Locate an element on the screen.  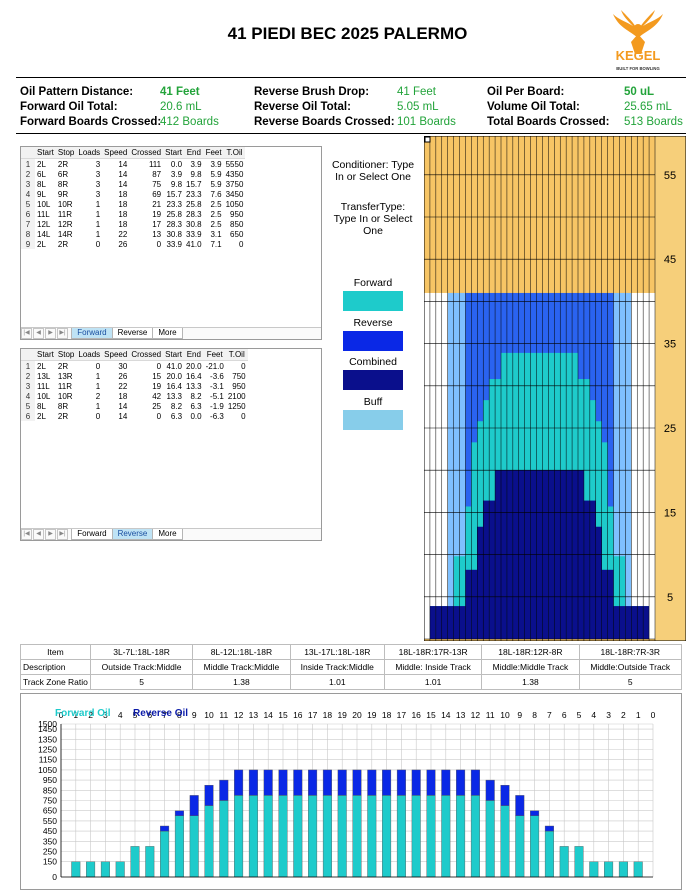
table-cell: 3750 is located at coordinates (235, 184).